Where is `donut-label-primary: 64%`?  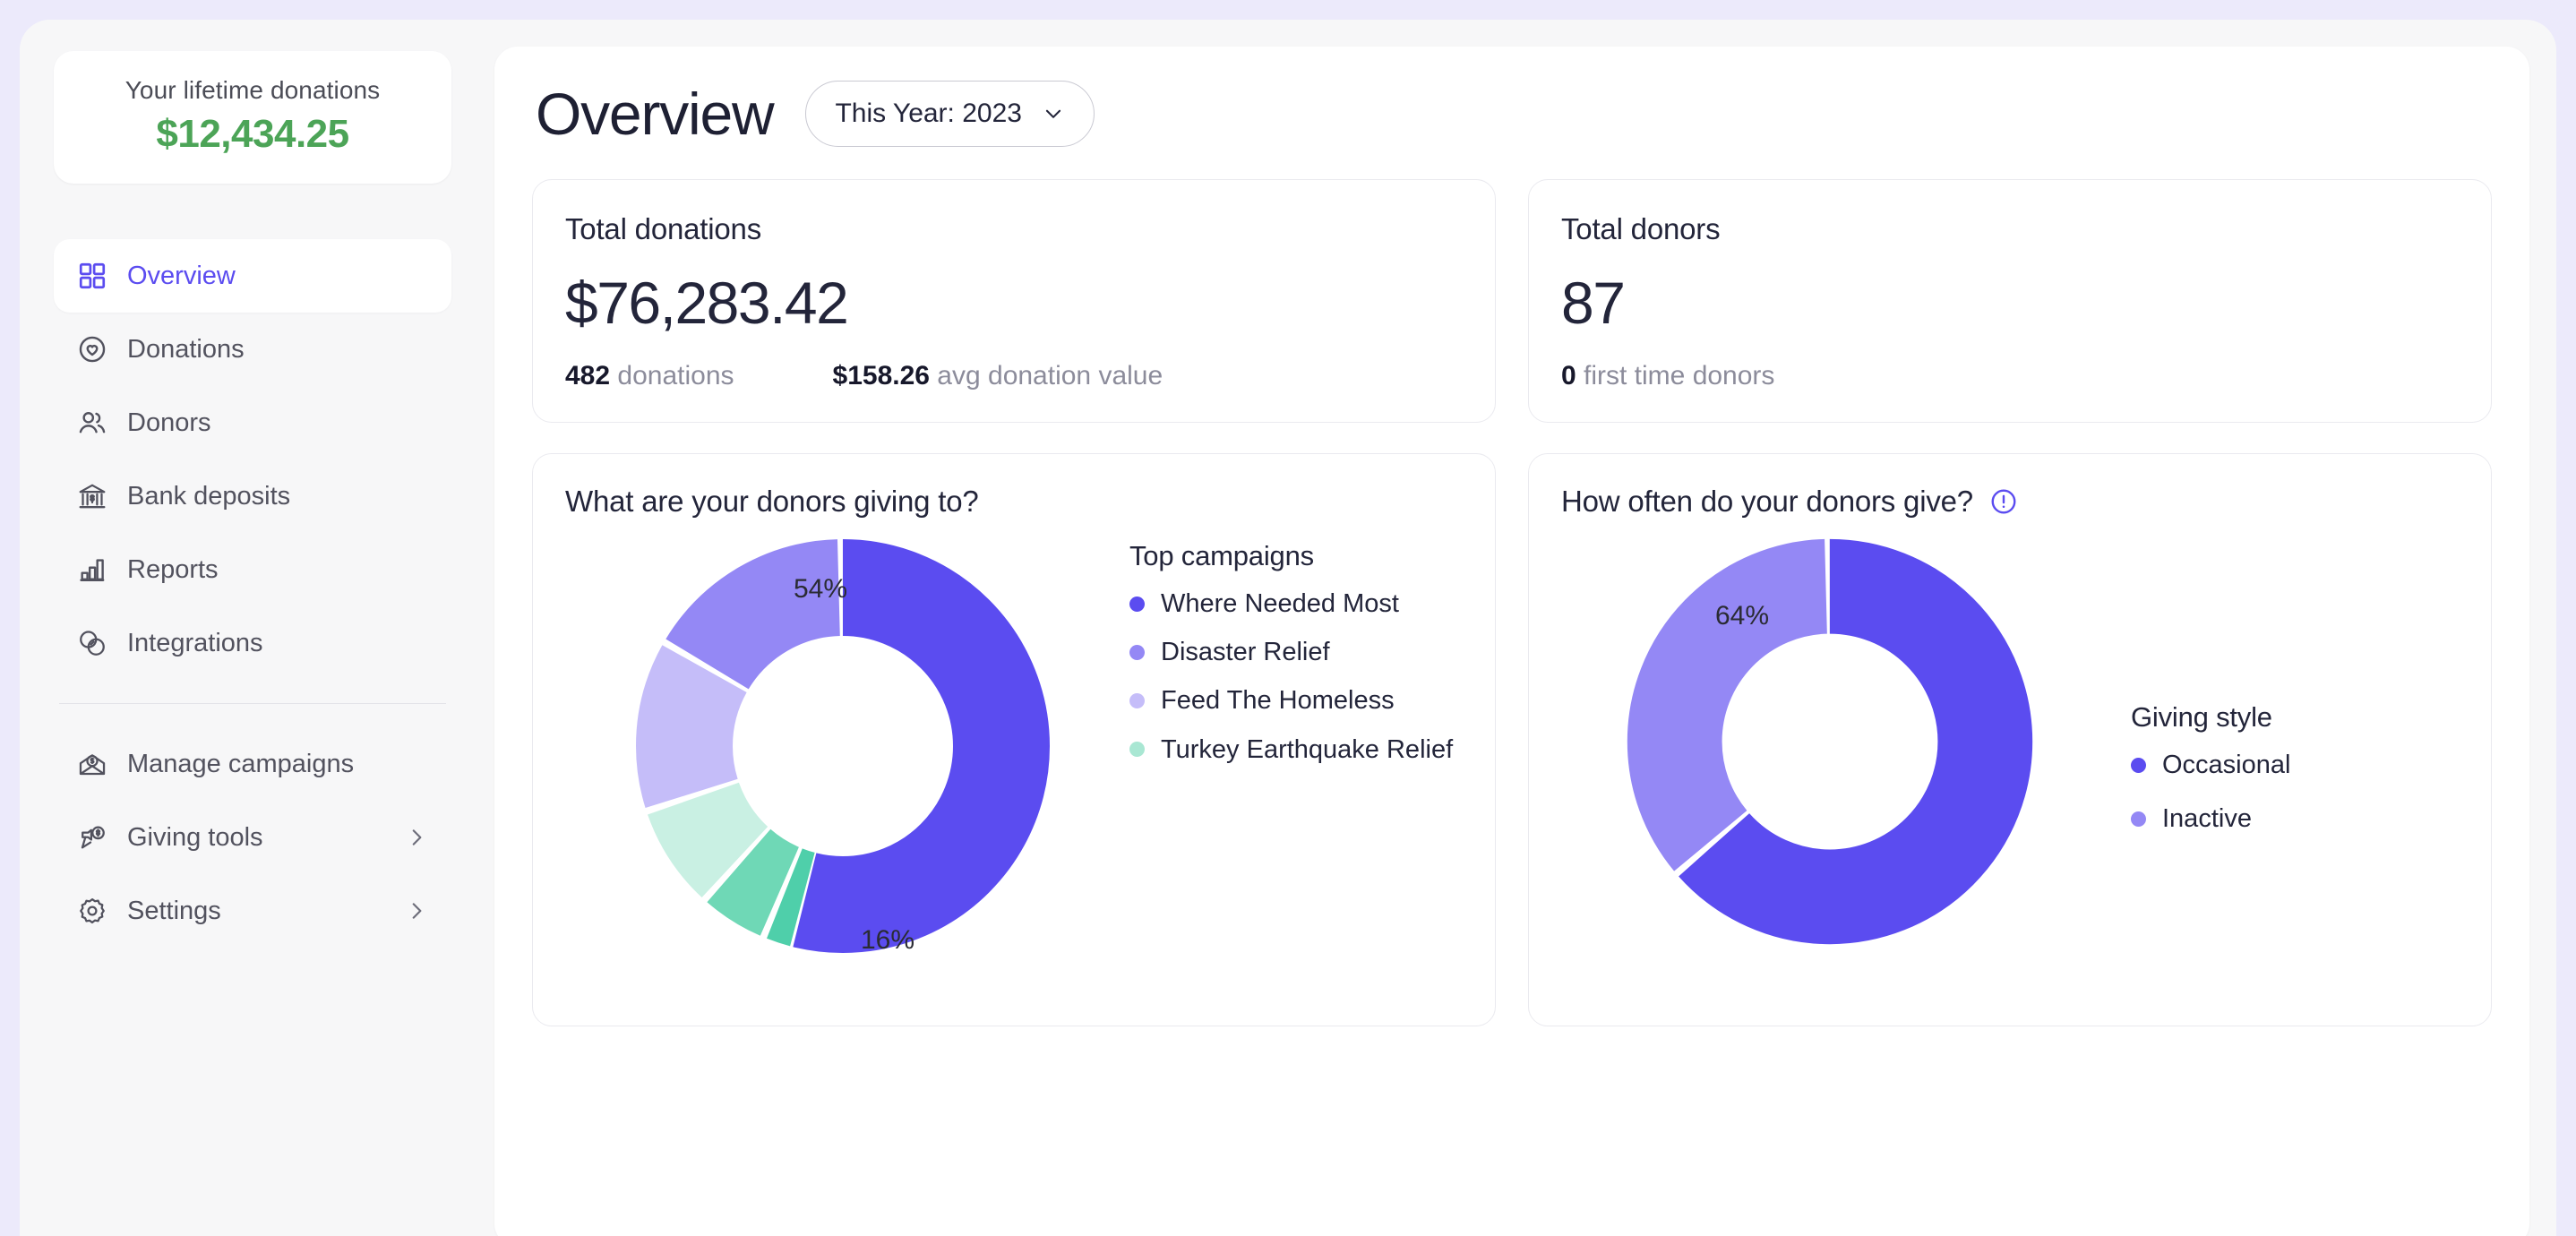
donut-label-primary: 64% is located at coordinates (1742, 615).